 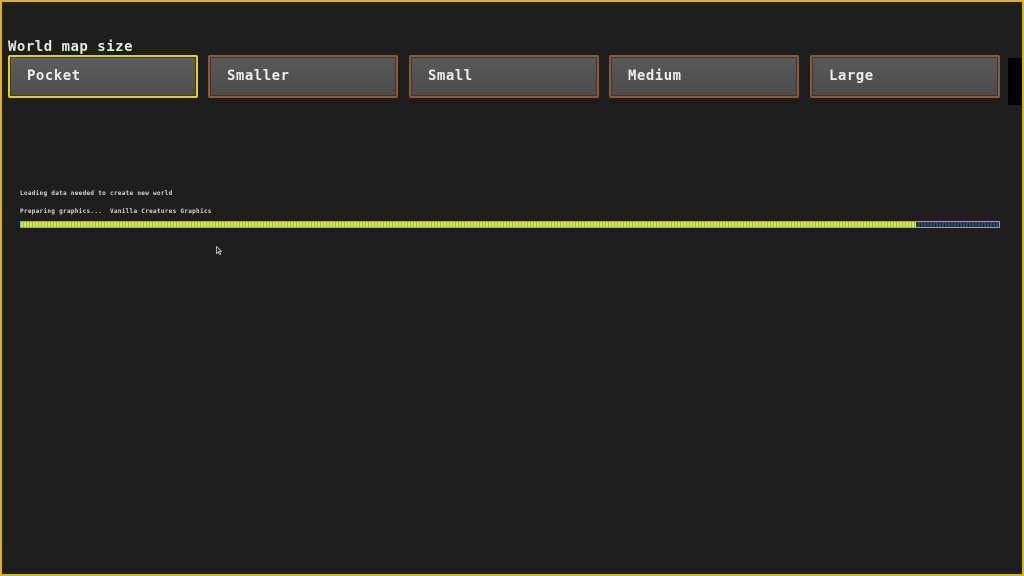 I want to click on size-button-small: Small, so click(x=504, y=76).